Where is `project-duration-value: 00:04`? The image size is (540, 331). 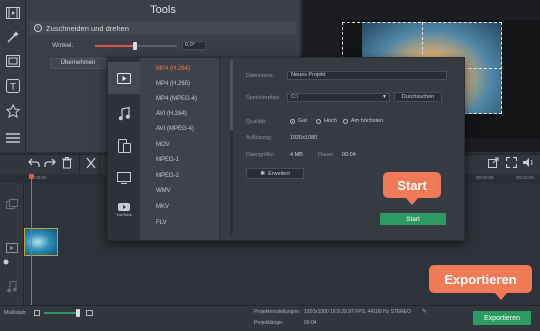
project-duration-value: 00:04 is located at coordinates (310, 323).